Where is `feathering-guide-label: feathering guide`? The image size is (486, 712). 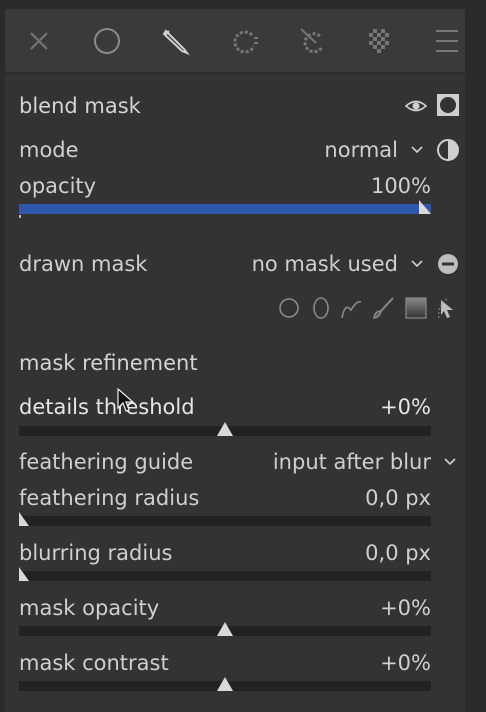
feathering-guide-label: feathering guide is located at coordinates (106, 462).